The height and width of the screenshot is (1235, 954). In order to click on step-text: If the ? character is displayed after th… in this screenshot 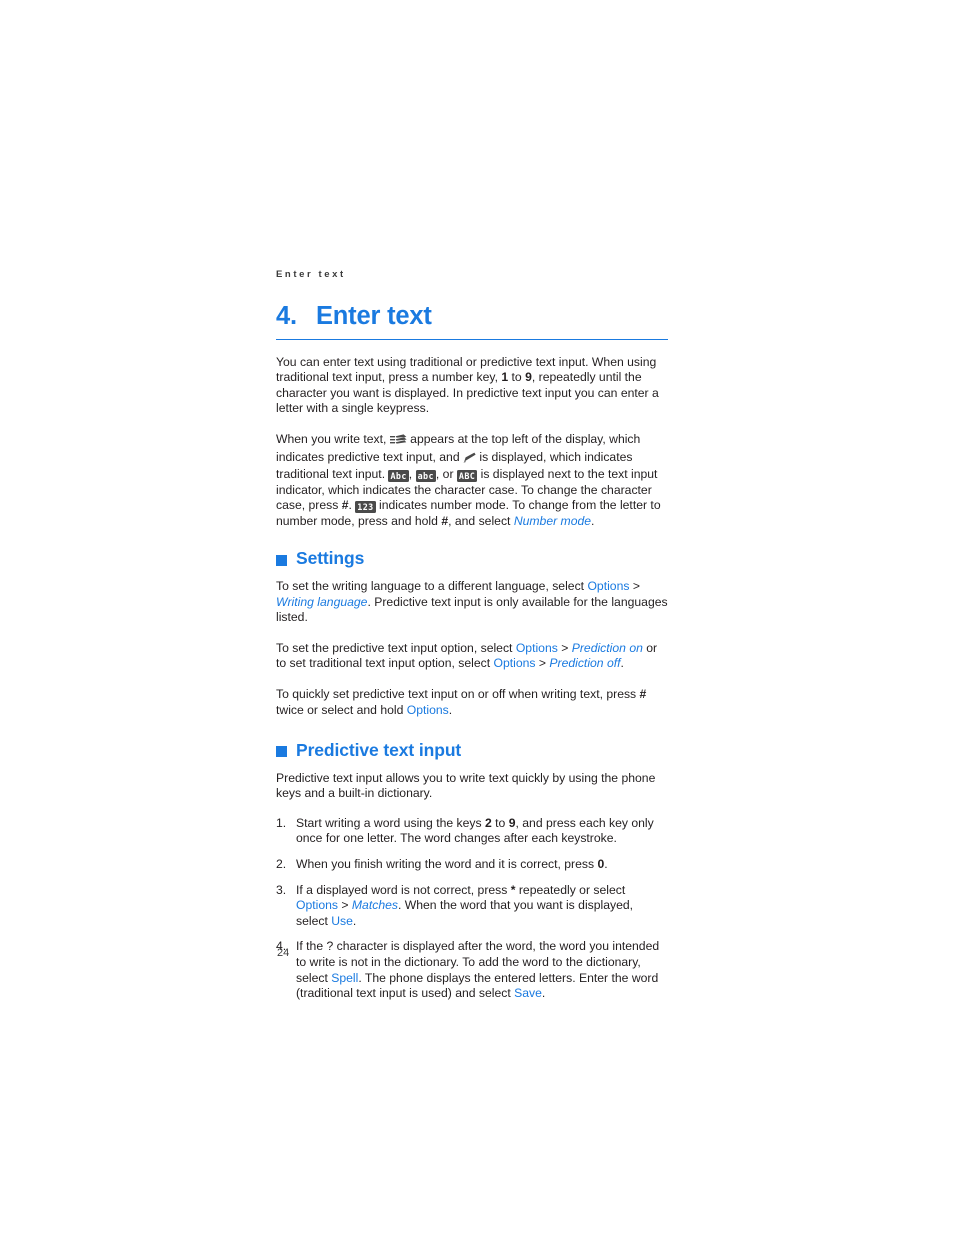, I will do `click(482, 970)`.